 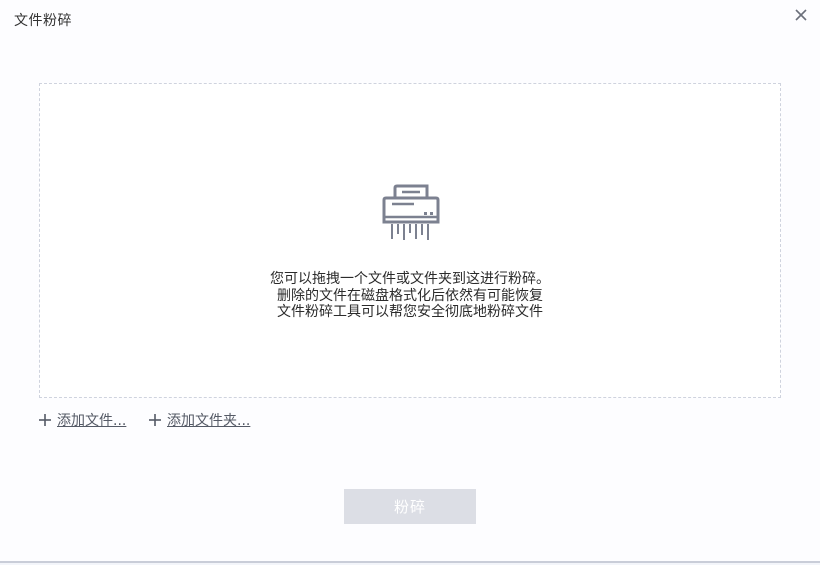 I want to click on close-button, so click(x=801, y=15).